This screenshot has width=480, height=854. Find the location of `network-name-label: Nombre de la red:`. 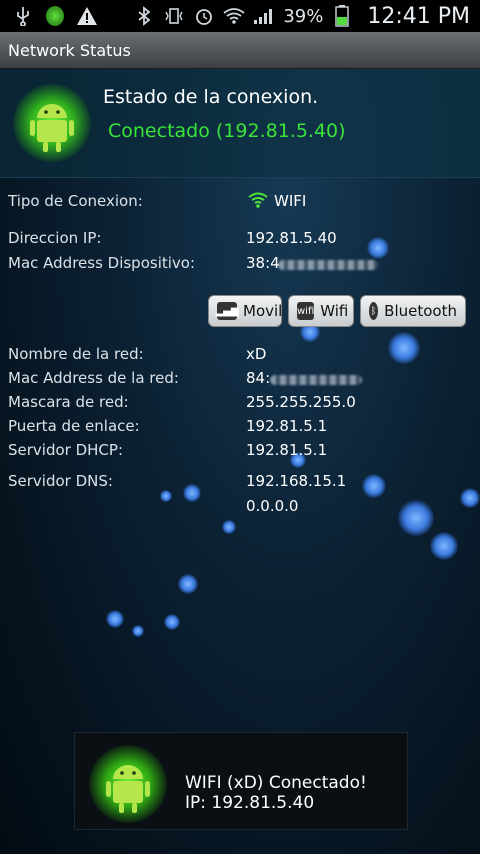

network-name-label: Nombre de la red: is located at coordinates (76, 354).